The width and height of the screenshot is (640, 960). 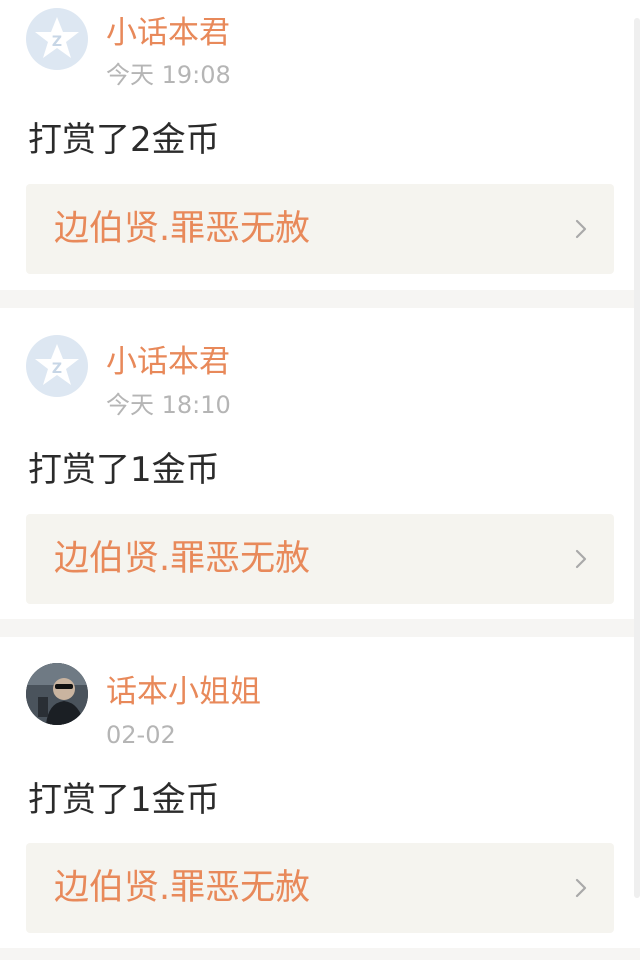 What do you see at coordinates (168, 75) in the screenshot?
I see `timestamp: 今天 19:08` at bounding box center [168, 75].